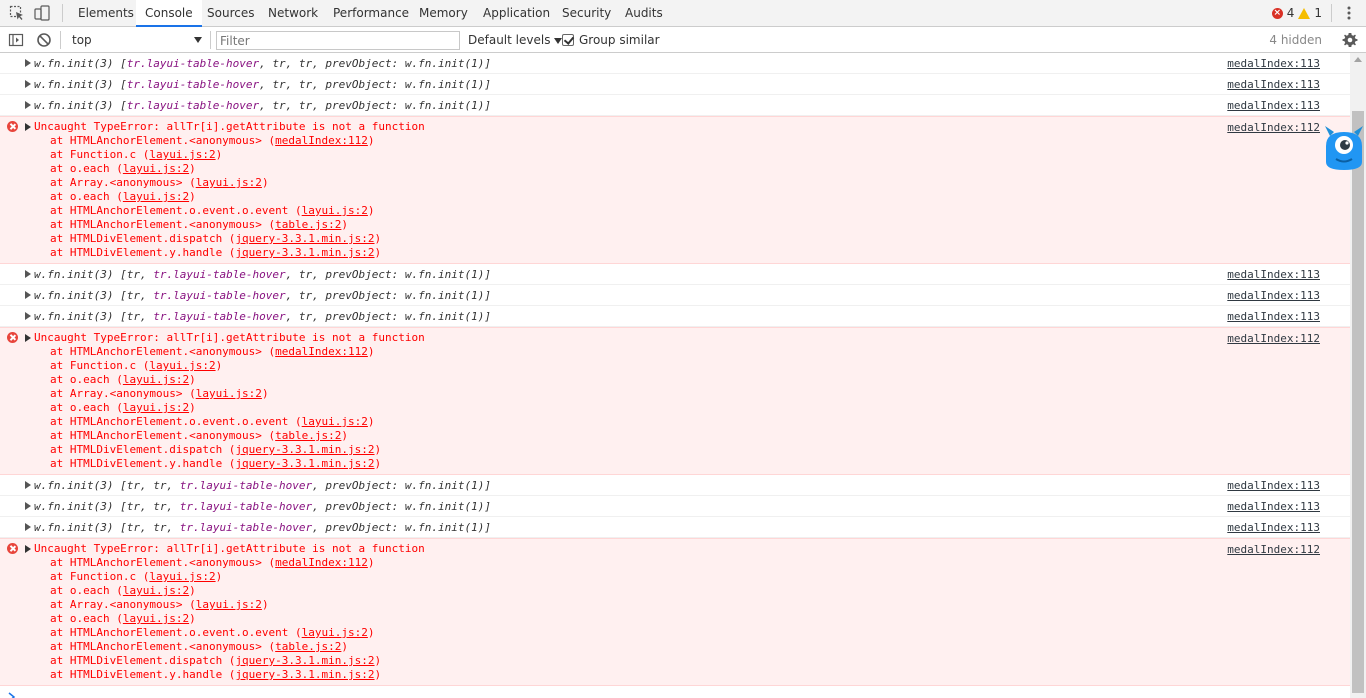  I want to click on tab-performance: Performance, so click(371, 13).